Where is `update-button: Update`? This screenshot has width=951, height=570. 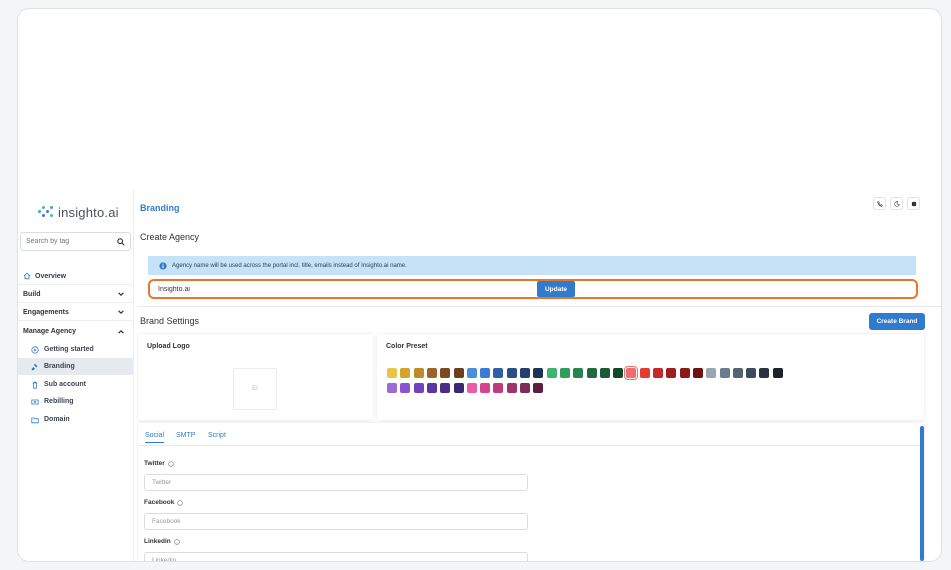
update-button: Update is located at coordinates (556, 289).